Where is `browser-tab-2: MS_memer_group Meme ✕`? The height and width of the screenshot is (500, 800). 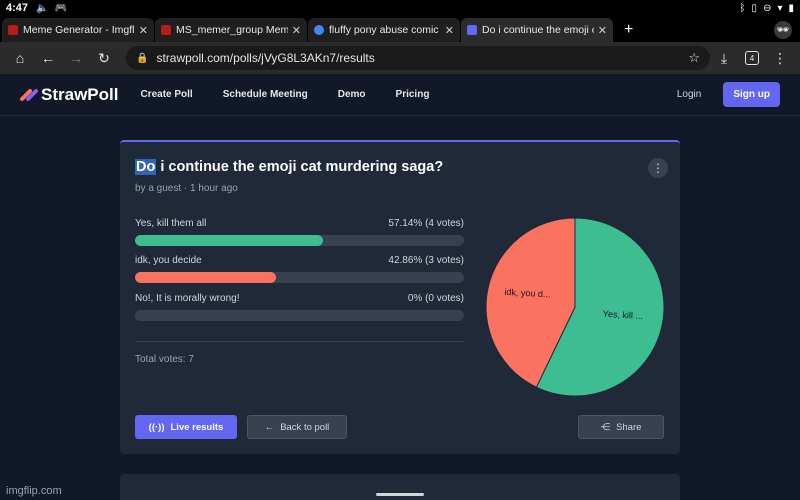
browser-tab-2: MS_memer_group Meme ✕ is located at coordinates (231, 30).